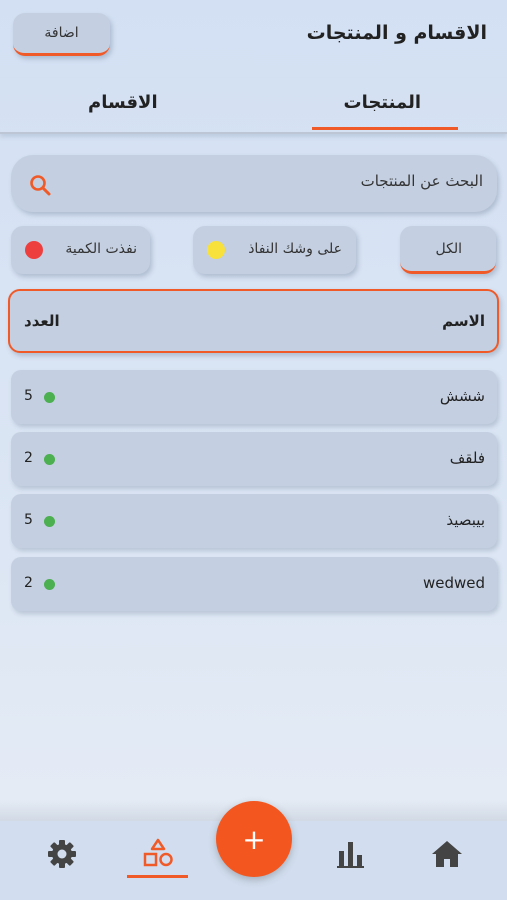  Describe the element at coordinates (396, 33) in the screenshot. I see `page-title: الاقسام و المنتجات` at that location.